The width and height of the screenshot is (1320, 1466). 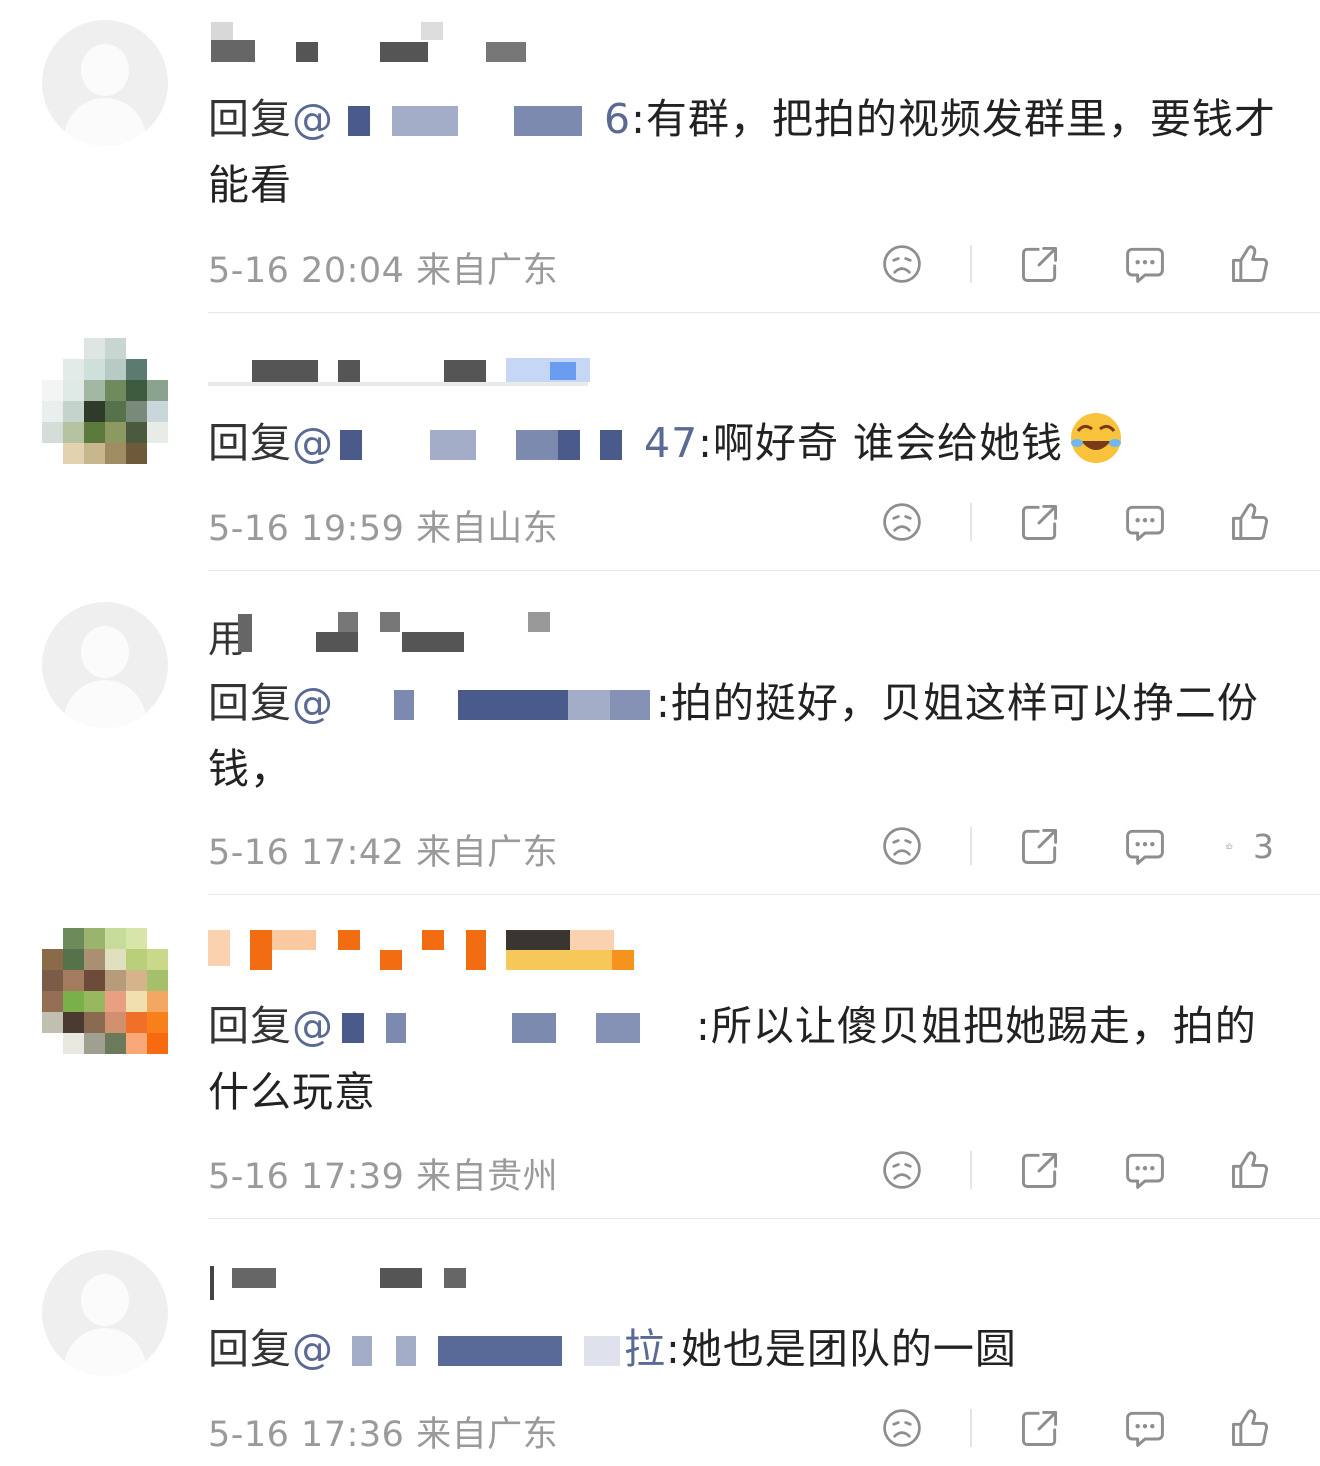 What do you see at coordinates (733, 736) in the screenshot?
I see `reply-text: 回复@:拍的挺好，贝姐这样可以挣二份钱，` at bounding box center [733, 736].